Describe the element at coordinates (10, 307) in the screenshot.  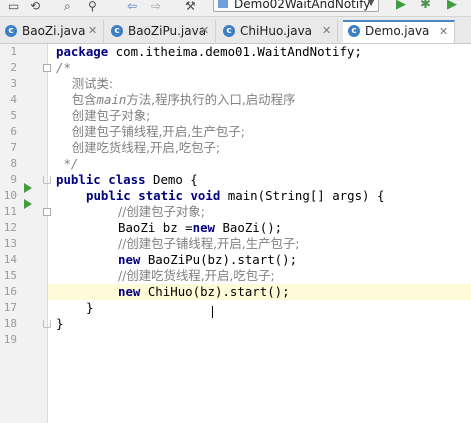
I see `line-number: 17` at that location.